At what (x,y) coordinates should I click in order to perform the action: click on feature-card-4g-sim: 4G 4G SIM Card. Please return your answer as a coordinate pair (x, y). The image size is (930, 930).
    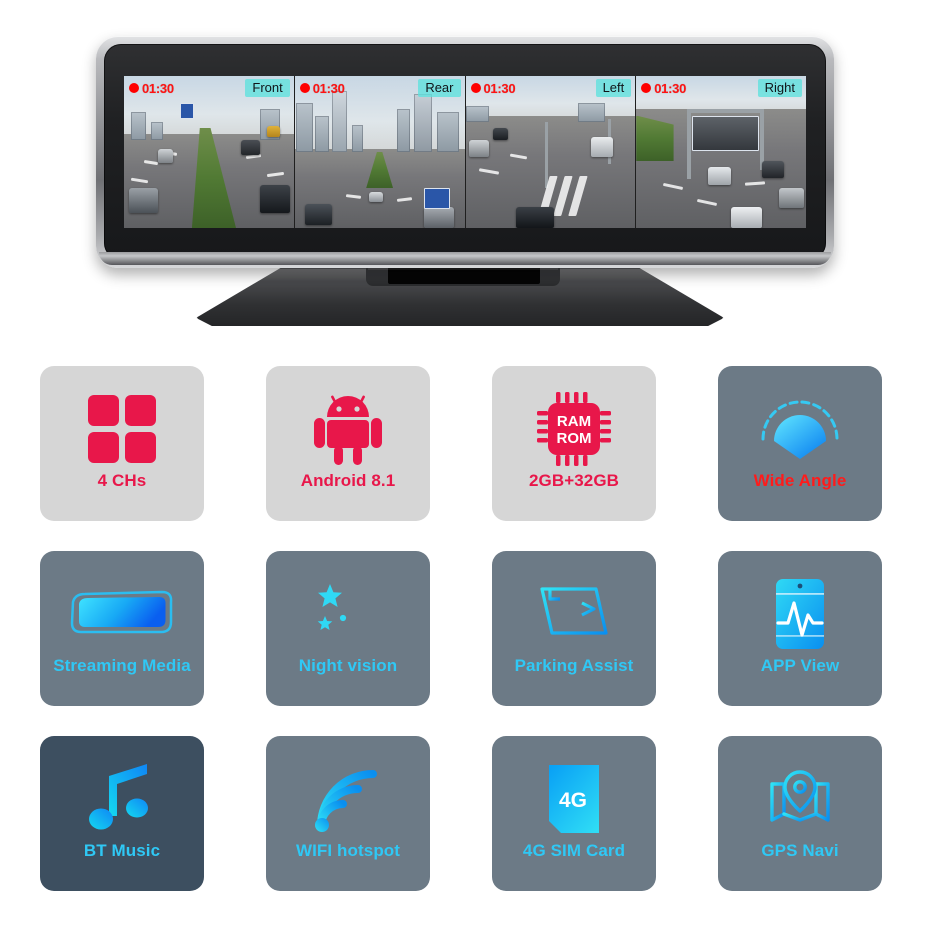
    Looking at the image, I should click on (574, 813).